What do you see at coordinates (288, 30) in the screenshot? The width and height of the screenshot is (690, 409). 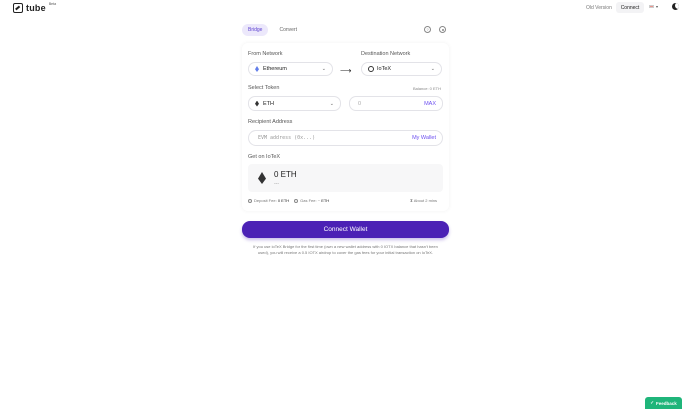 I see `tab-convert: Convert` at bounding box center [288, 30].